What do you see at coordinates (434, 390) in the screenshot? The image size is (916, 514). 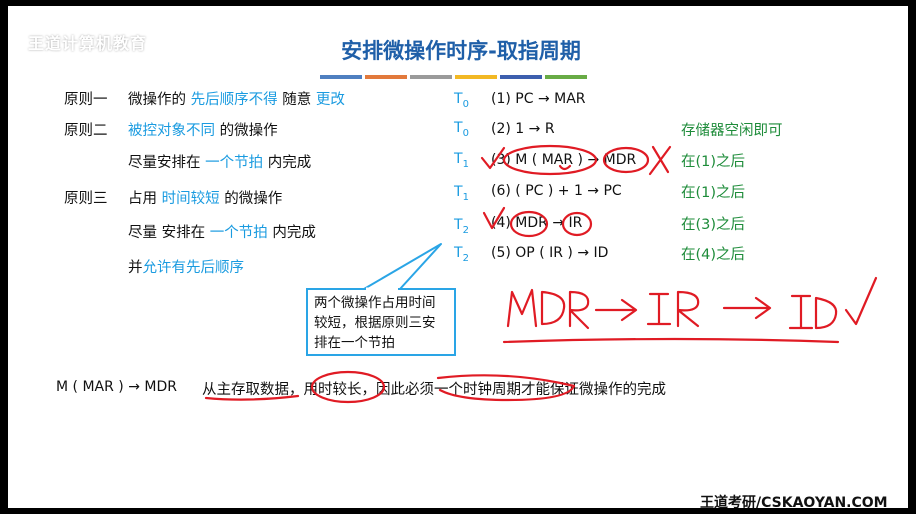 I see `bottom-explanation: 从主存取数据，用时较长，因此必须一个时钟周期才能保证微操作的完成` at bounding box center [434, 390].